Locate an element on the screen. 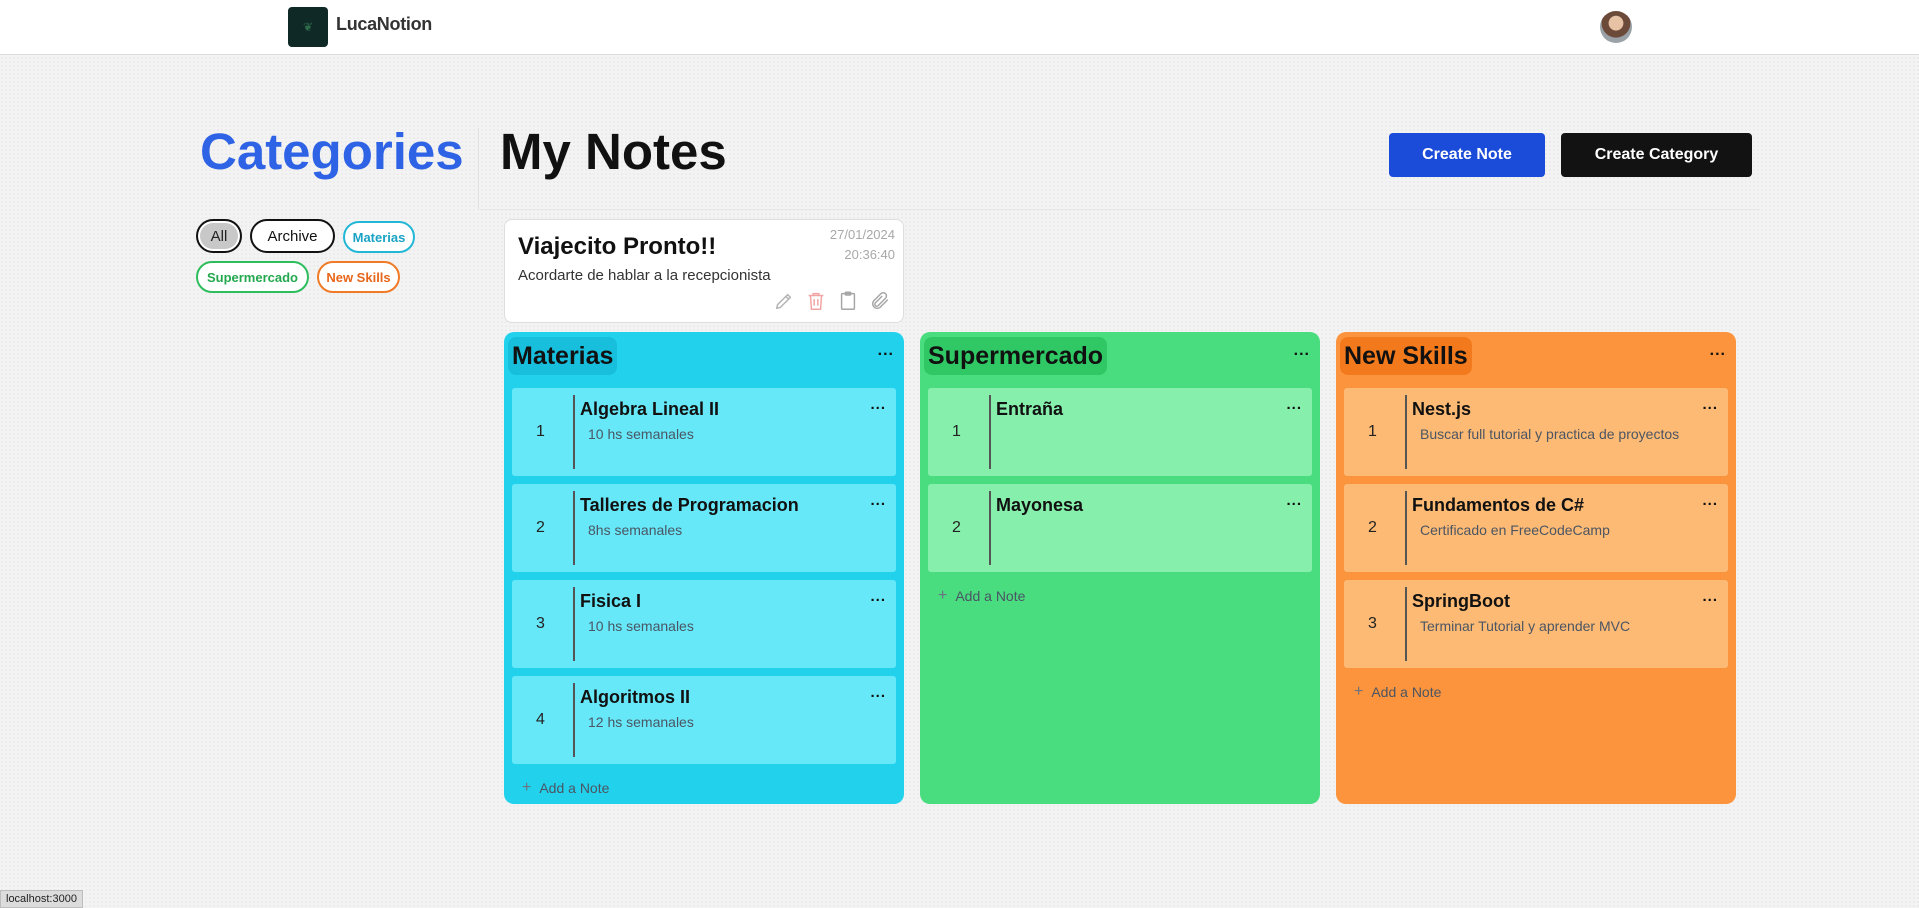 The height and width of the screenshot is (908, 1919). filter-chip-supermercado: Supermercado is located at coordinates (252, 277).